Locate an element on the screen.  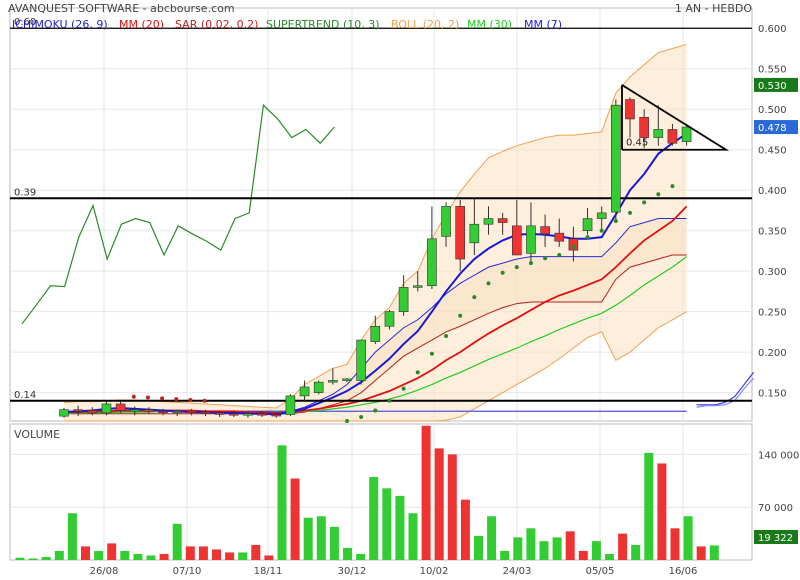
price-tick-label: 0.600 is located at coordinates (772, 29).